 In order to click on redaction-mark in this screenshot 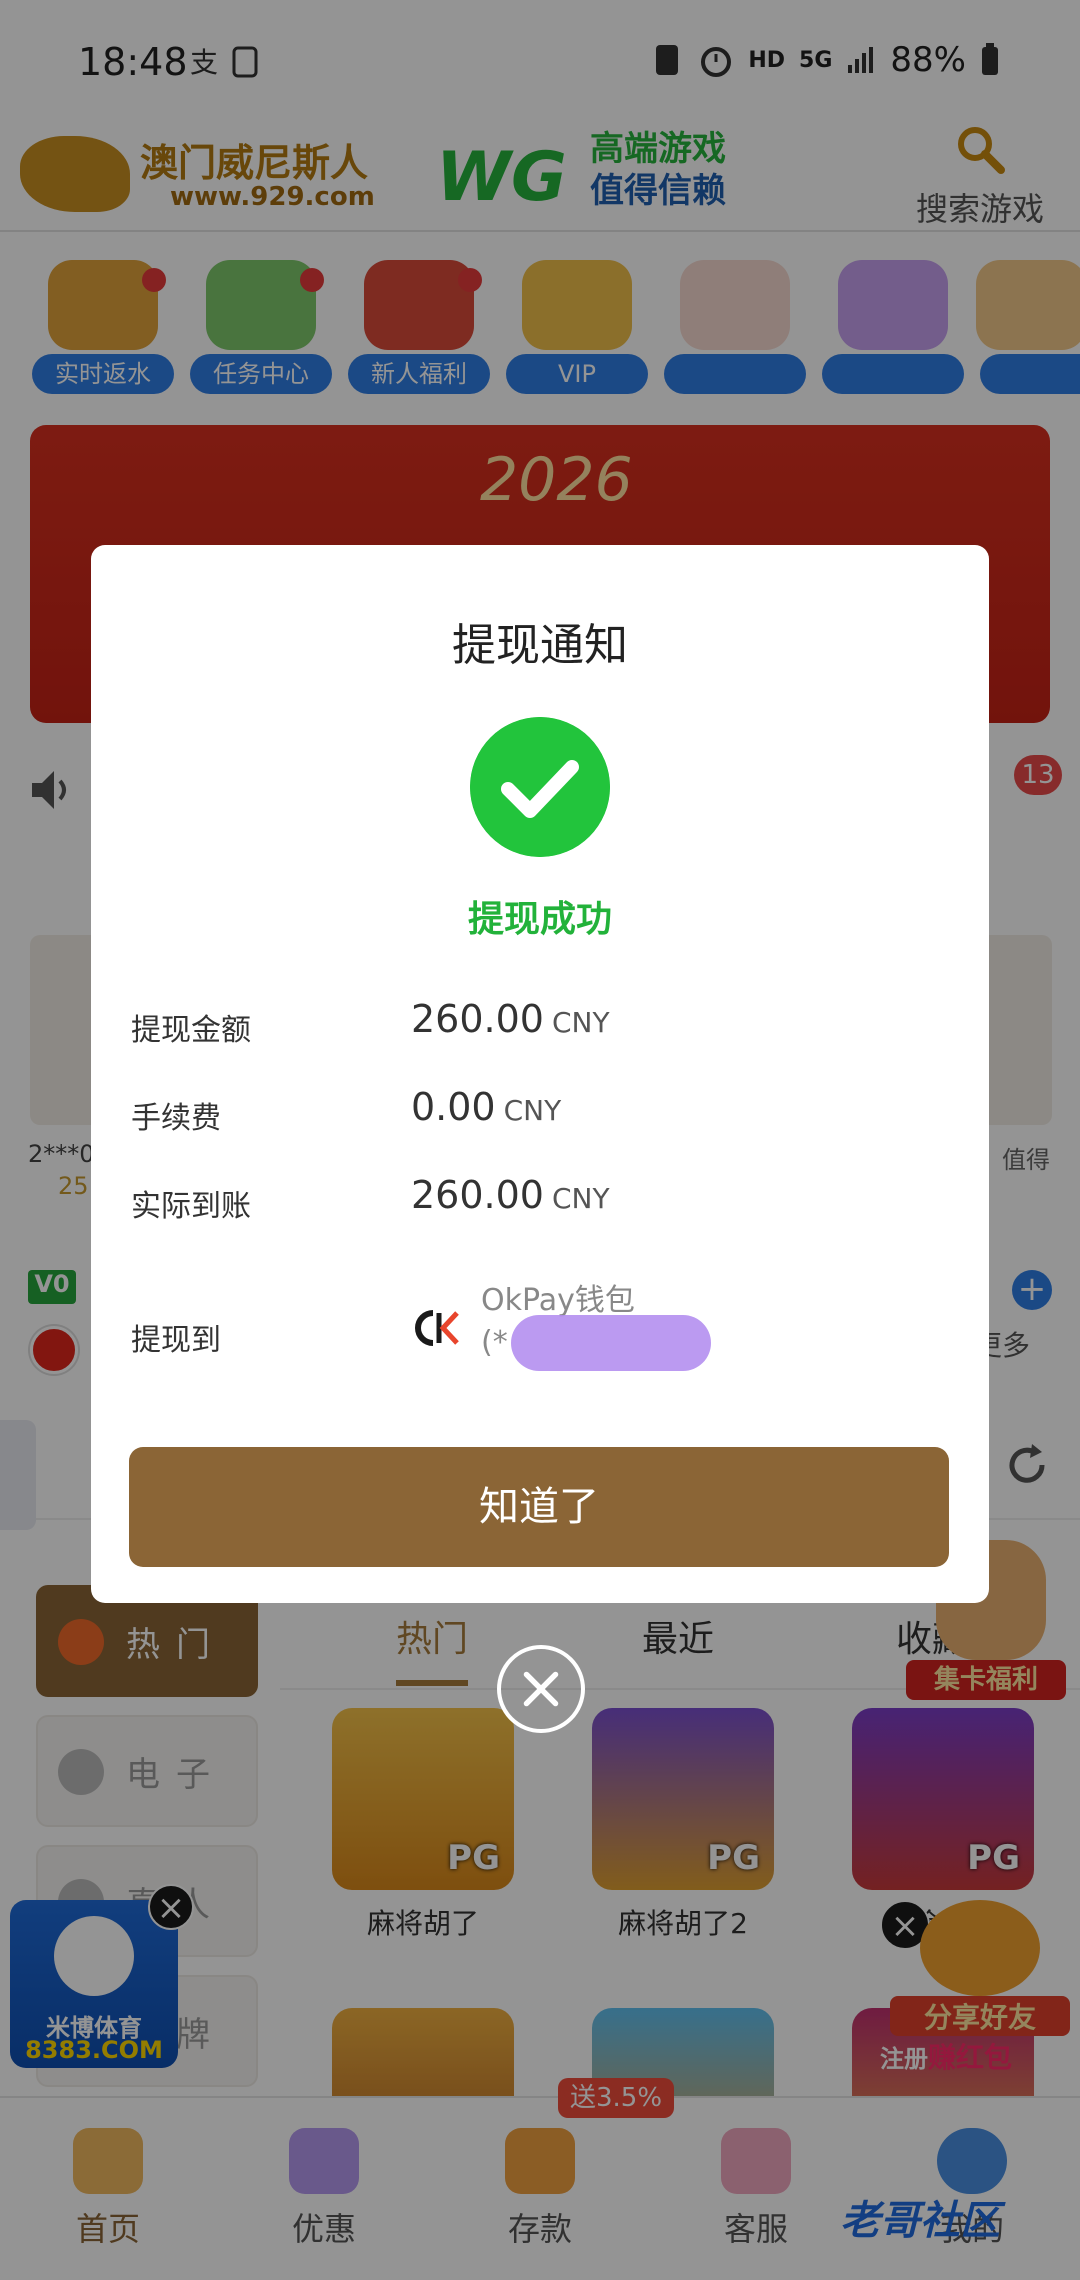, I will do `click(611, 1343)`.